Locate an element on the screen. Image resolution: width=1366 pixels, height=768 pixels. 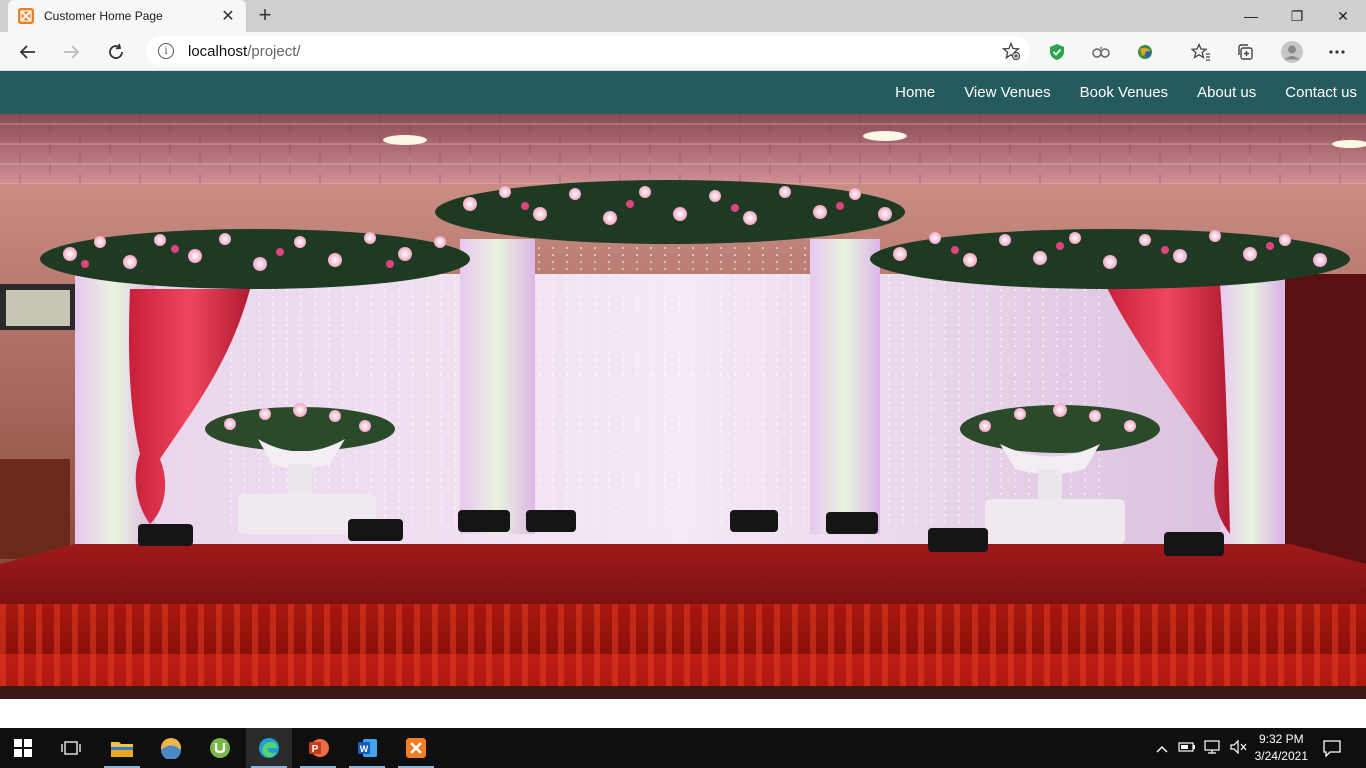
refresh-icon is located at coordinates (116, 51).